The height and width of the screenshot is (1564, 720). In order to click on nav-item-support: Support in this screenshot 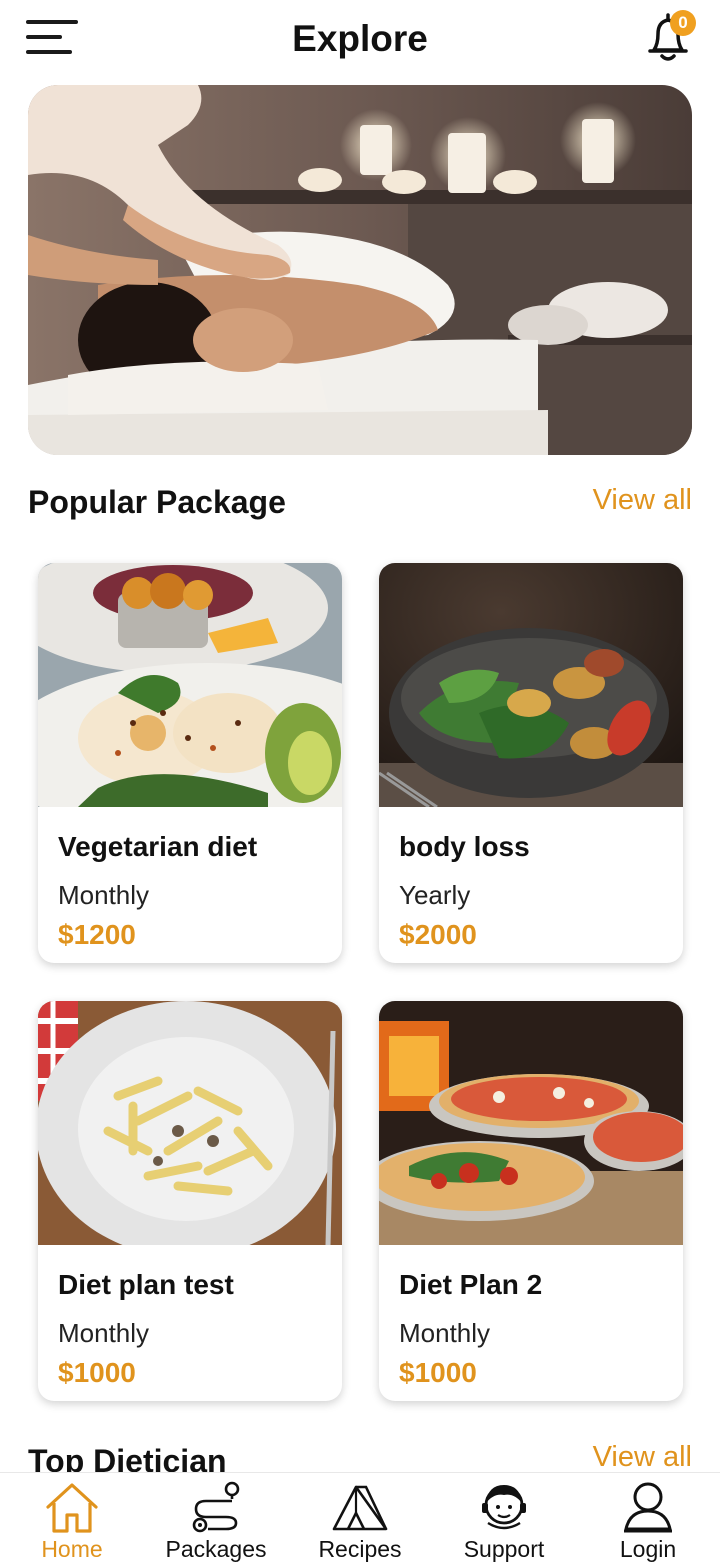, I will do `click(504, 1518)`.